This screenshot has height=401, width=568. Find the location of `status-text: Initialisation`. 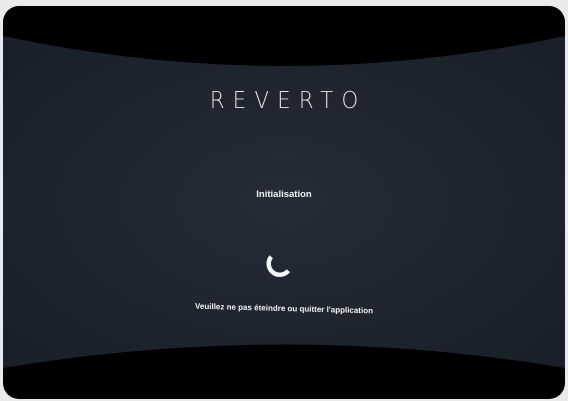

status-text: Initialisation is located at coordinates (284, 194).